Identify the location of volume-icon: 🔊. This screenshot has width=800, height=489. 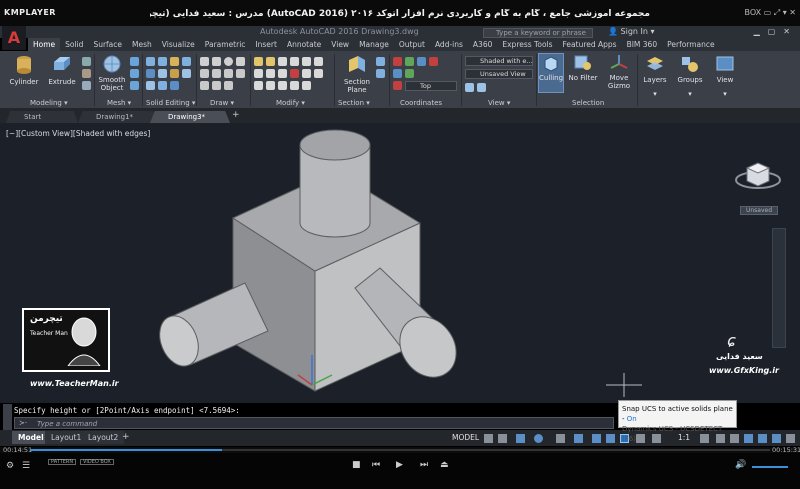
(740, 465).